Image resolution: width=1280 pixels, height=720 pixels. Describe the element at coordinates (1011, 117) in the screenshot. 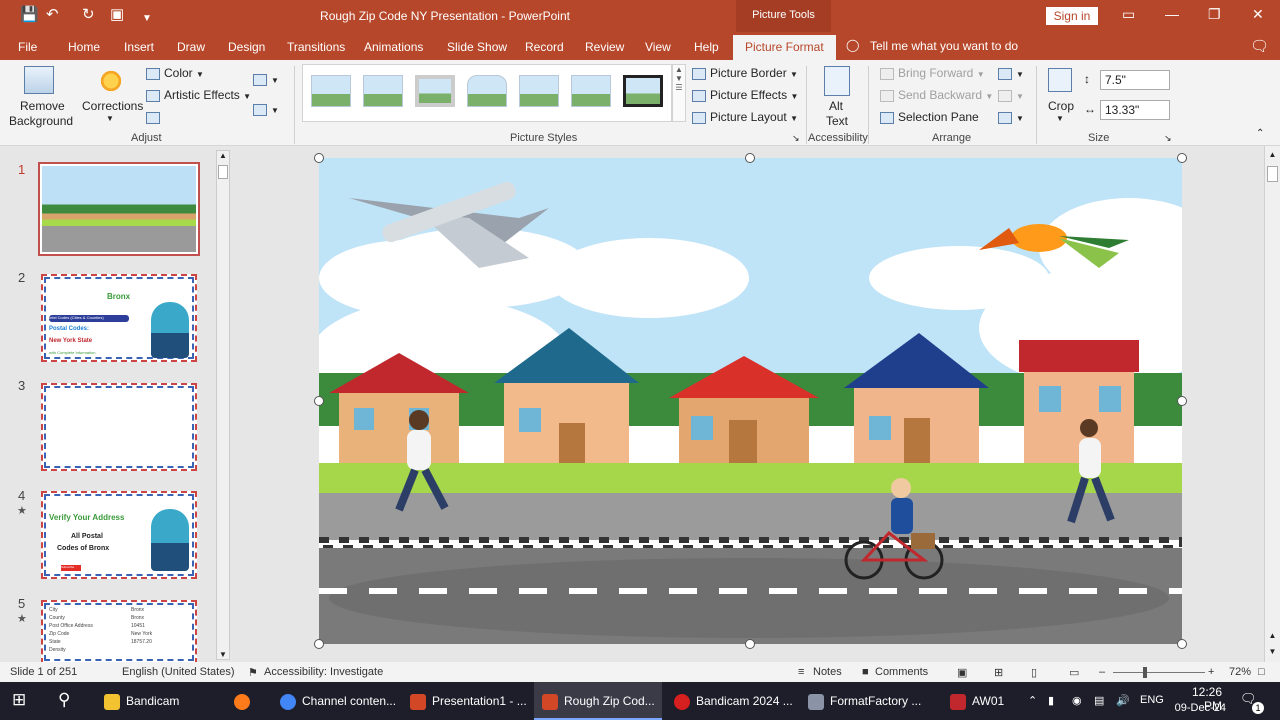

I see `rotate-icon: ▼` at that location.